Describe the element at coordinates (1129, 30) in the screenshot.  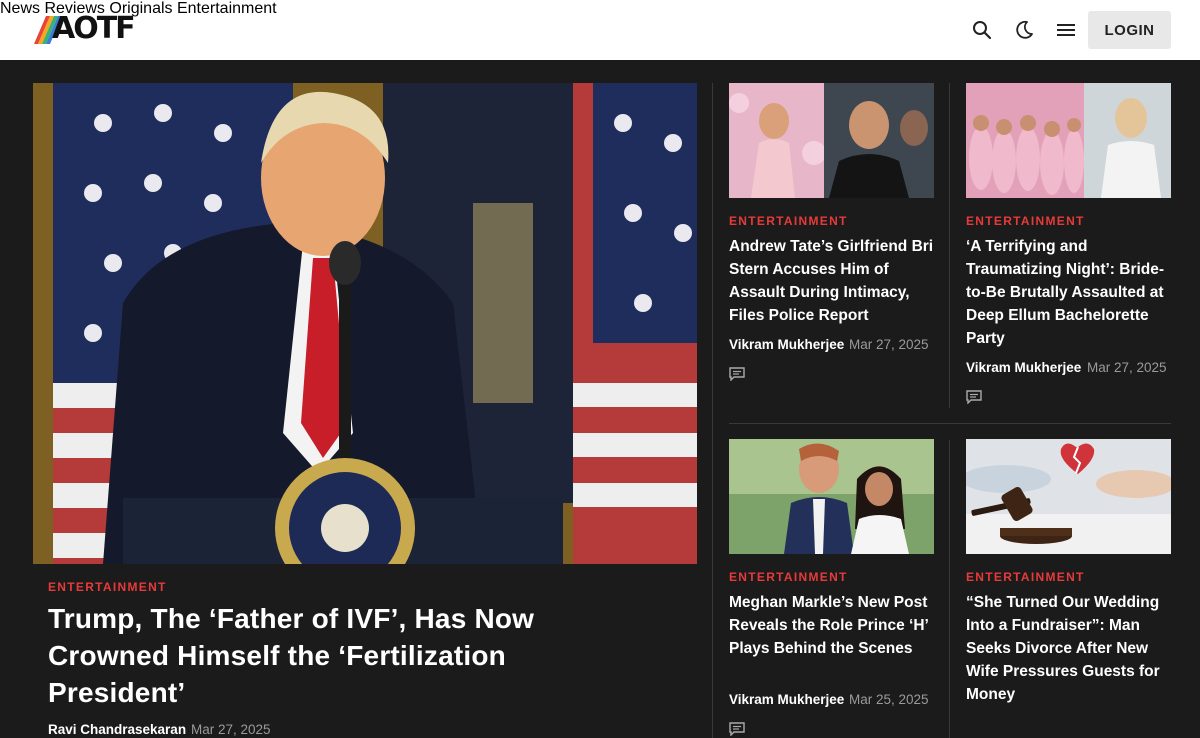
I see `login-button: LOGIN` at that location.